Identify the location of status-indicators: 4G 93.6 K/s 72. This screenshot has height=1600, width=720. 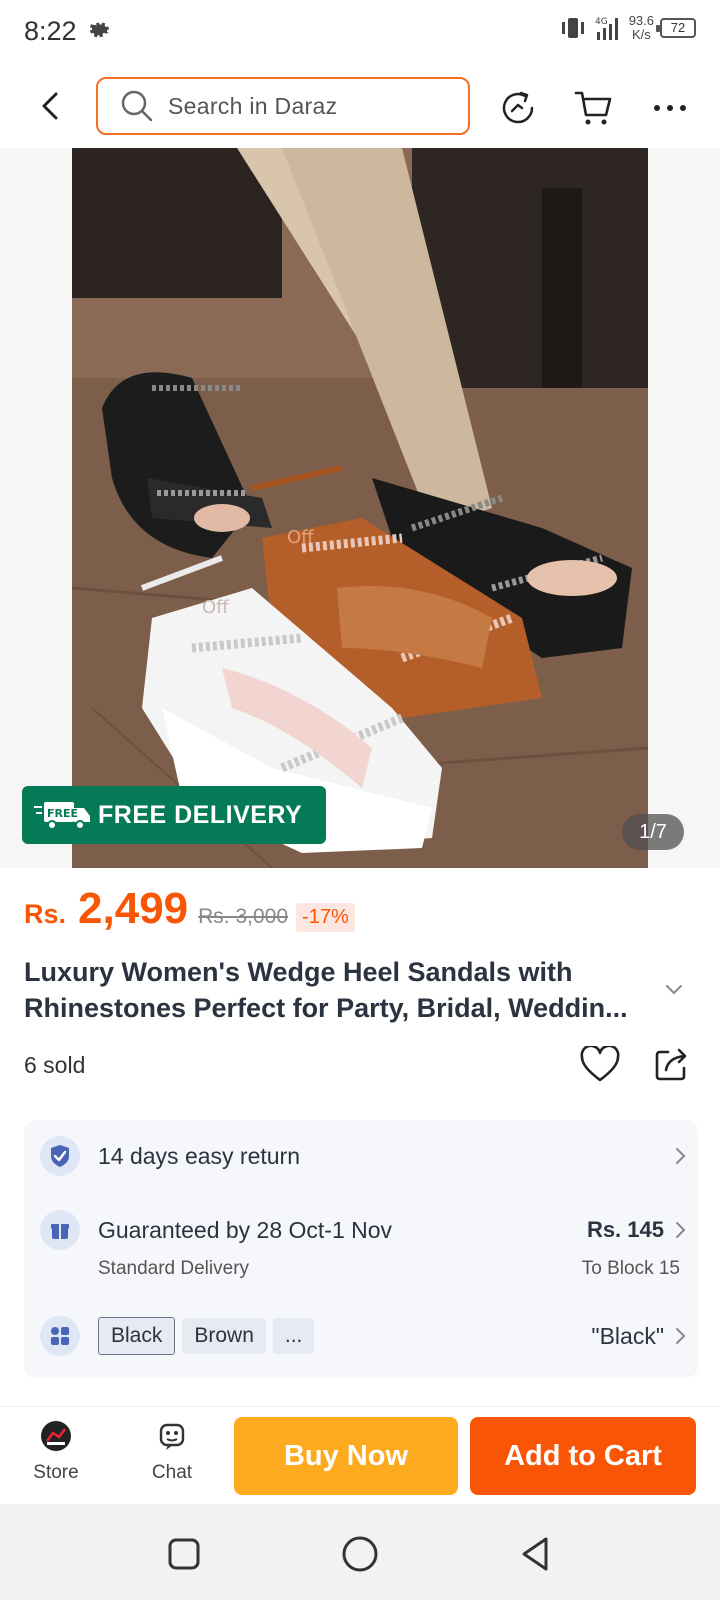
(627, 28).